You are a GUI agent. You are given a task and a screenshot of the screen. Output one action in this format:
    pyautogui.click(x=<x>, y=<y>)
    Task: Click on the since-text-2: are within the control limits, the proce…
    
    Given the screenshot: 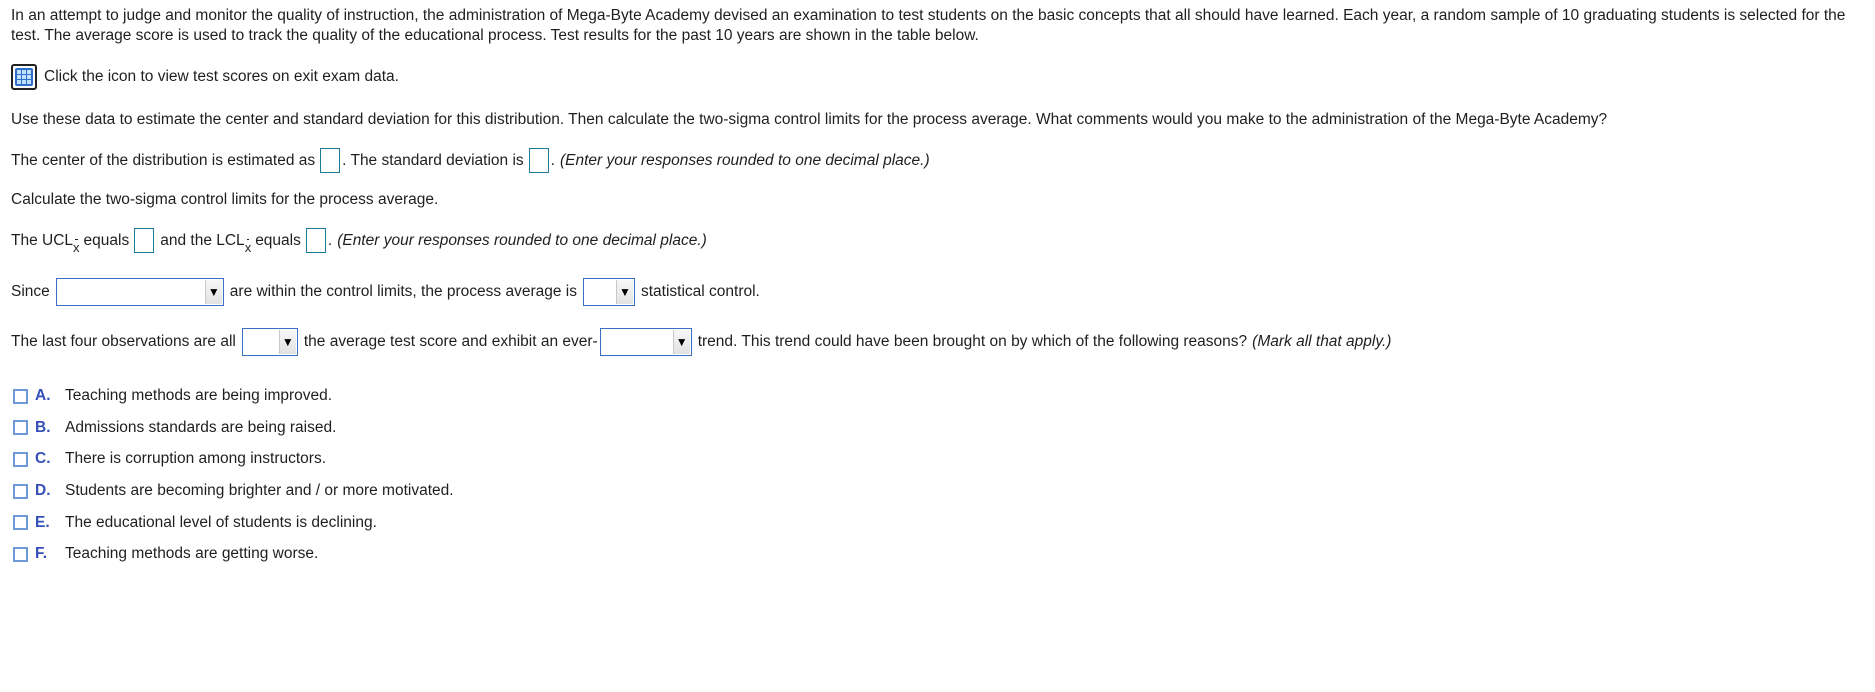 What is the action you would take?
    pyautogui.click(x=403, y=291)
    